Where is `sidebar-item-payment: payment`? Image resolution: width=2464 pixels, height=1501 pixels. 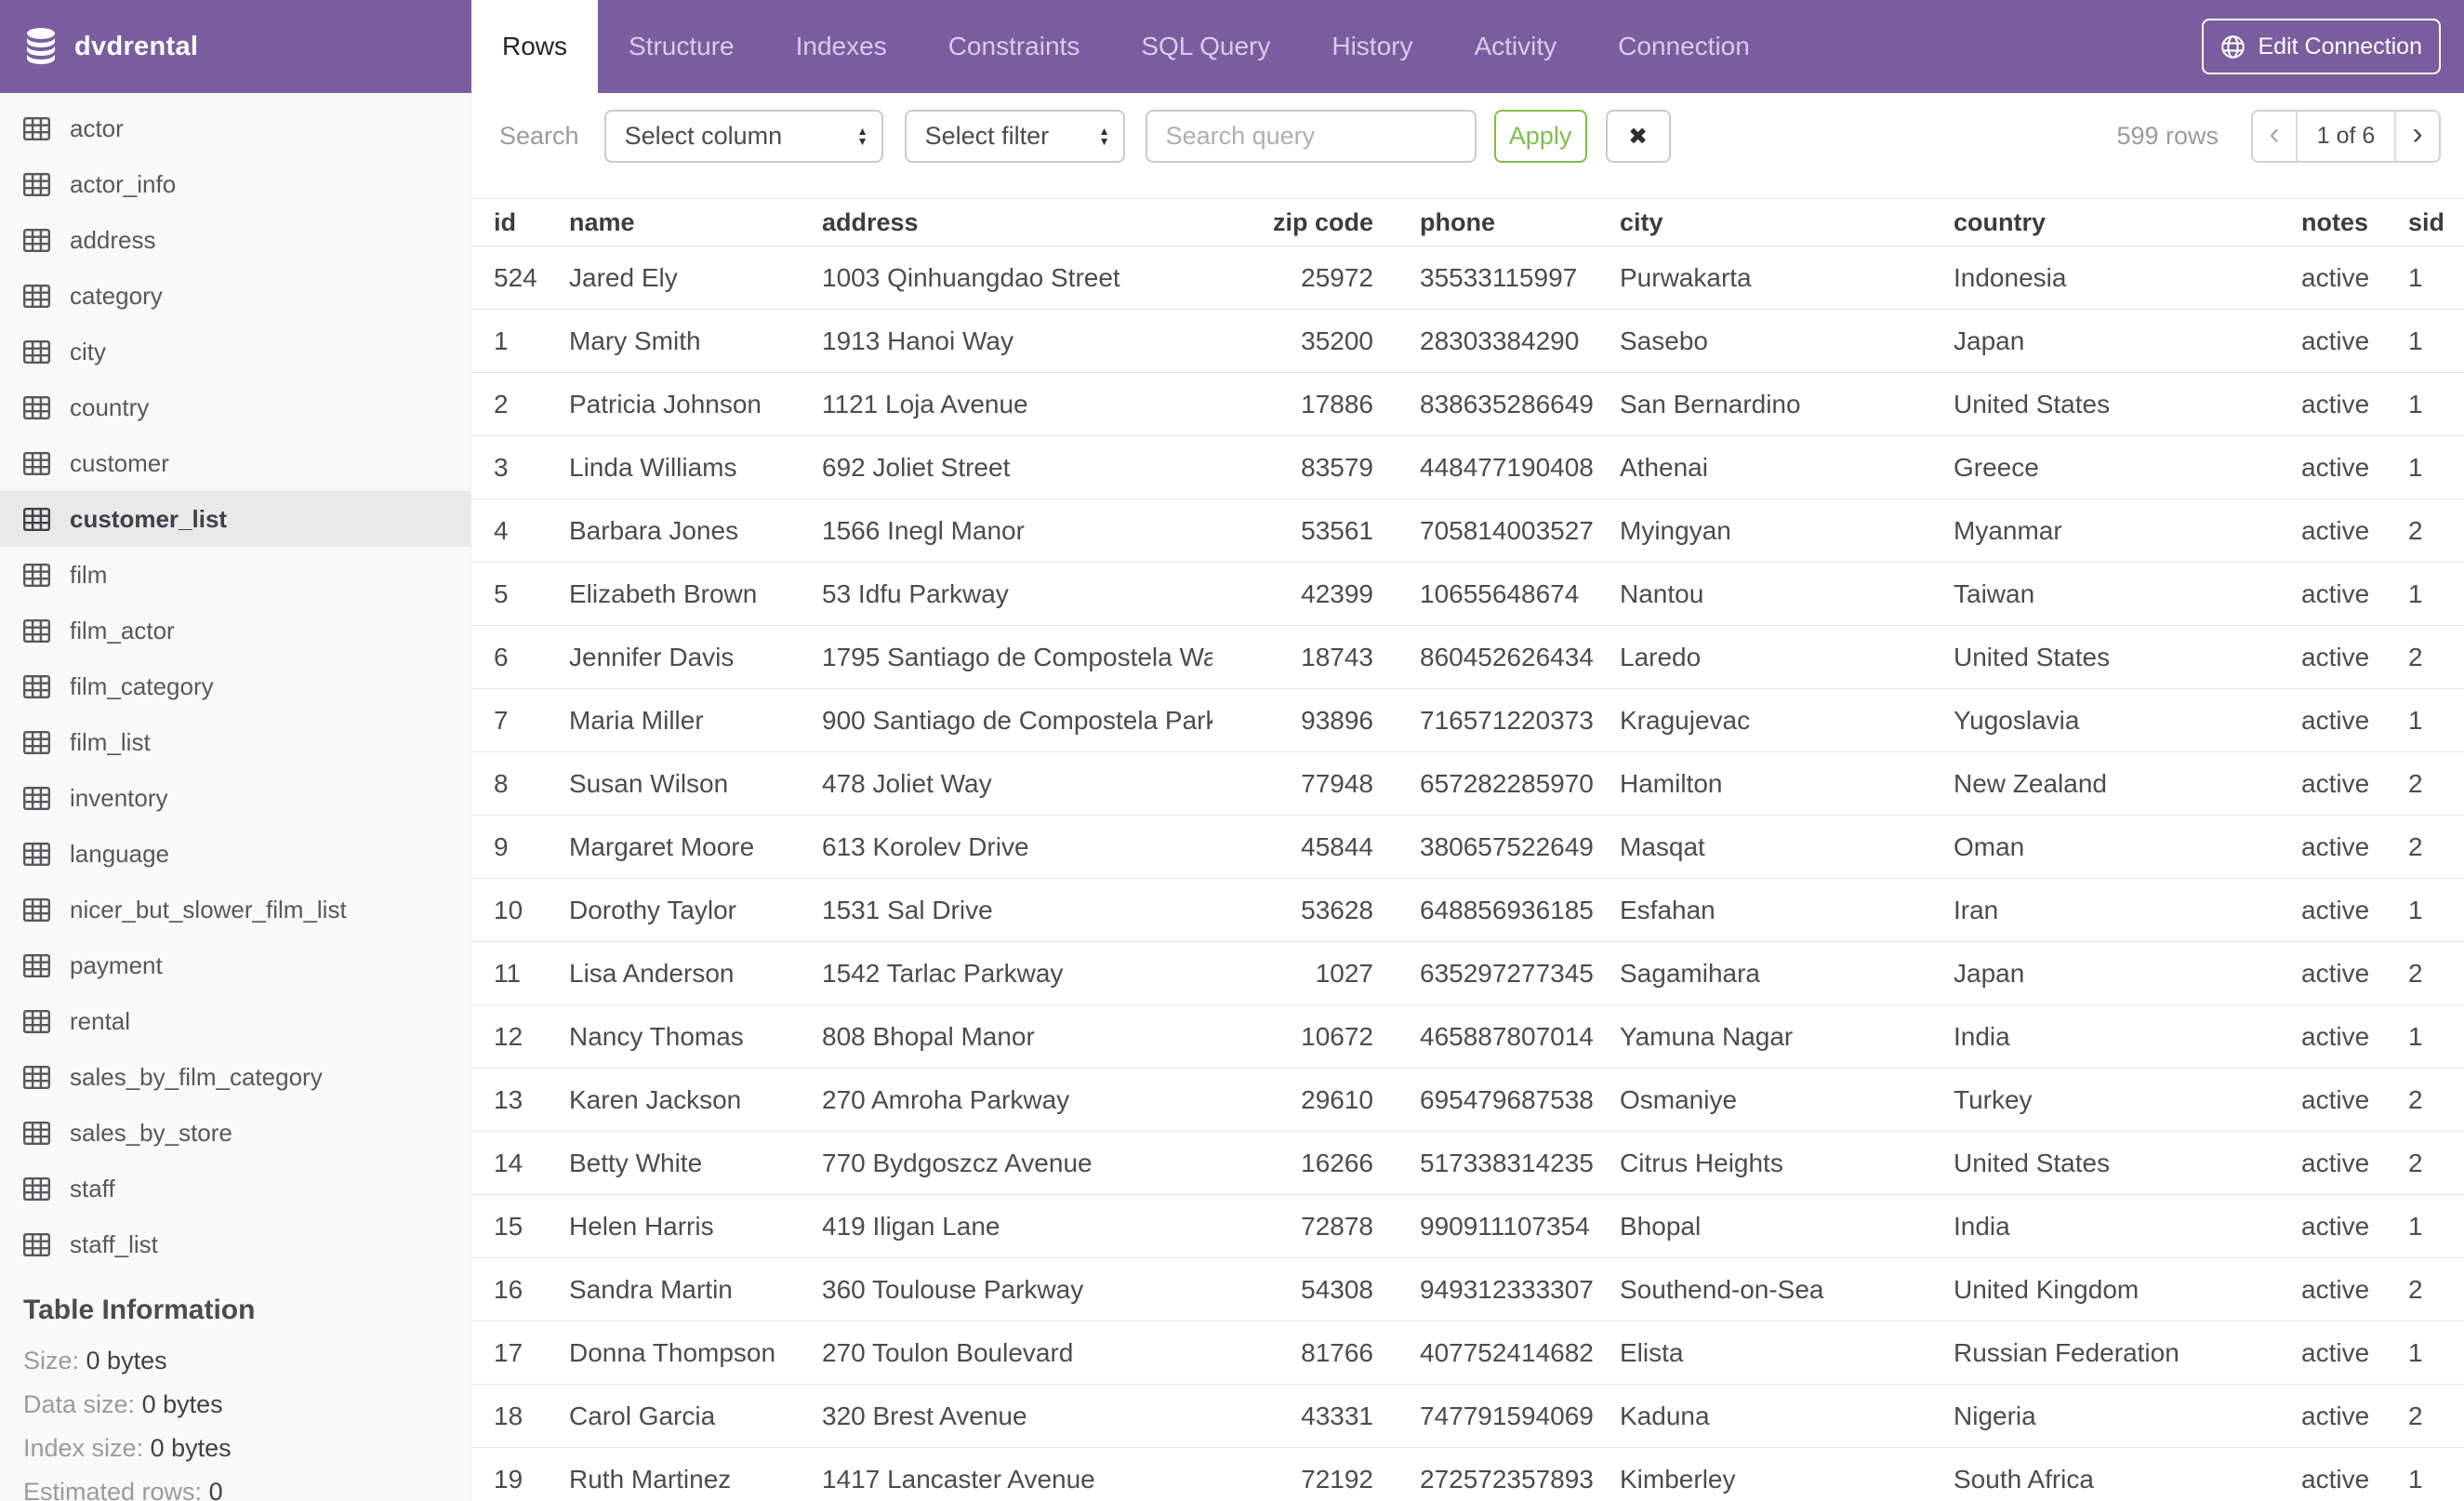
sidebar-item-payment: payment is located at coordinates (235, 965).